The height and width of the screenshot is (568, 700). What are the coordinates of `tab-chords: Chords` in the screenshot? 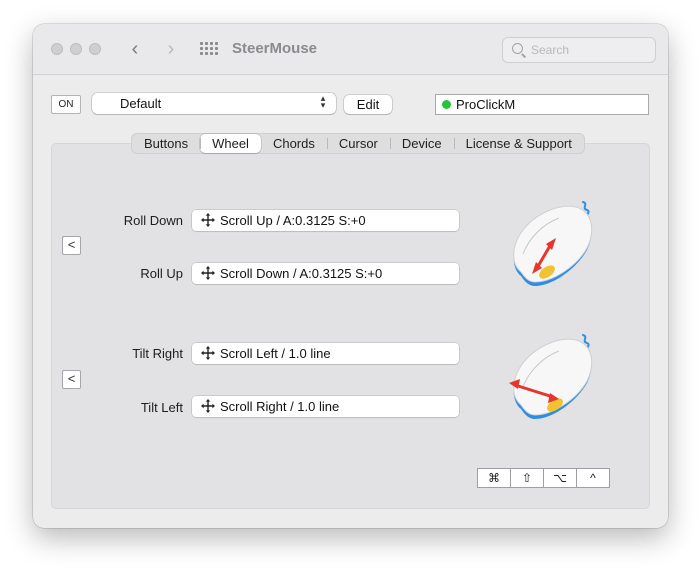 It's located at (294, 143).